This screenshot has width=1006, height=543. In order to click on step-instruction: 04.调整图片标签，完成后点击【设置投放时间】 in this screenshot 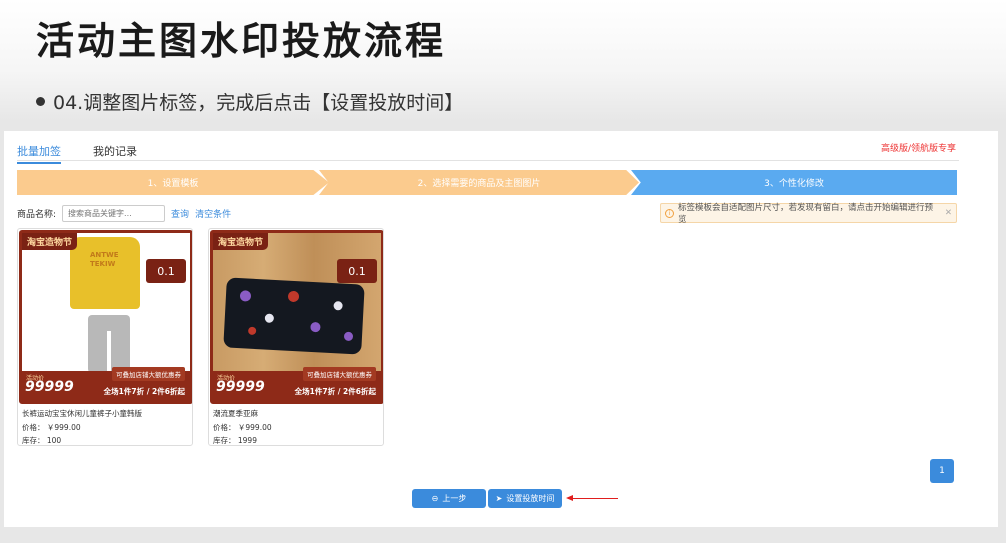, I will do `click(249, 101)`.